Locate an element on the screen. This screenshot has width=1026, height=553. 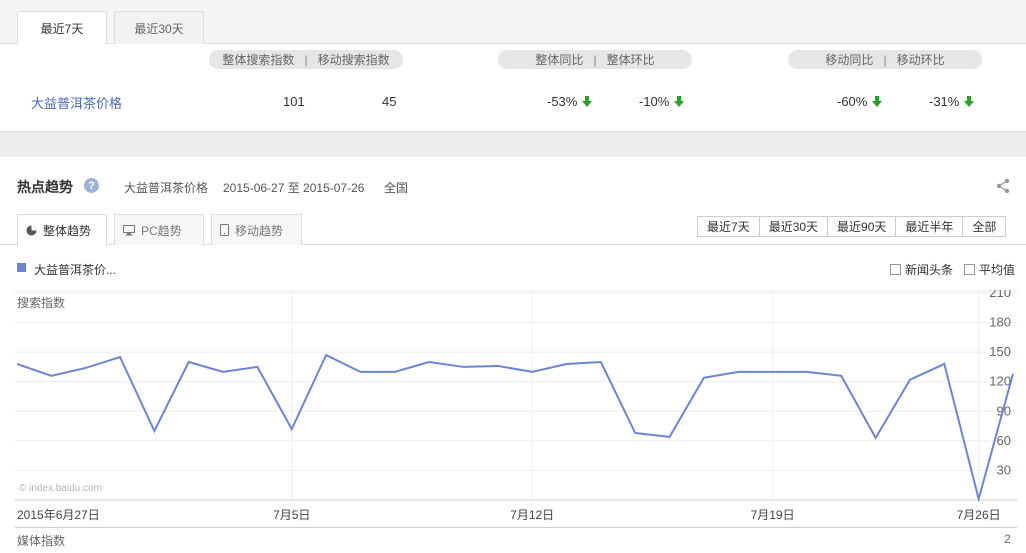
y-tick-label: 180 is located at coordinates (1000, 322).